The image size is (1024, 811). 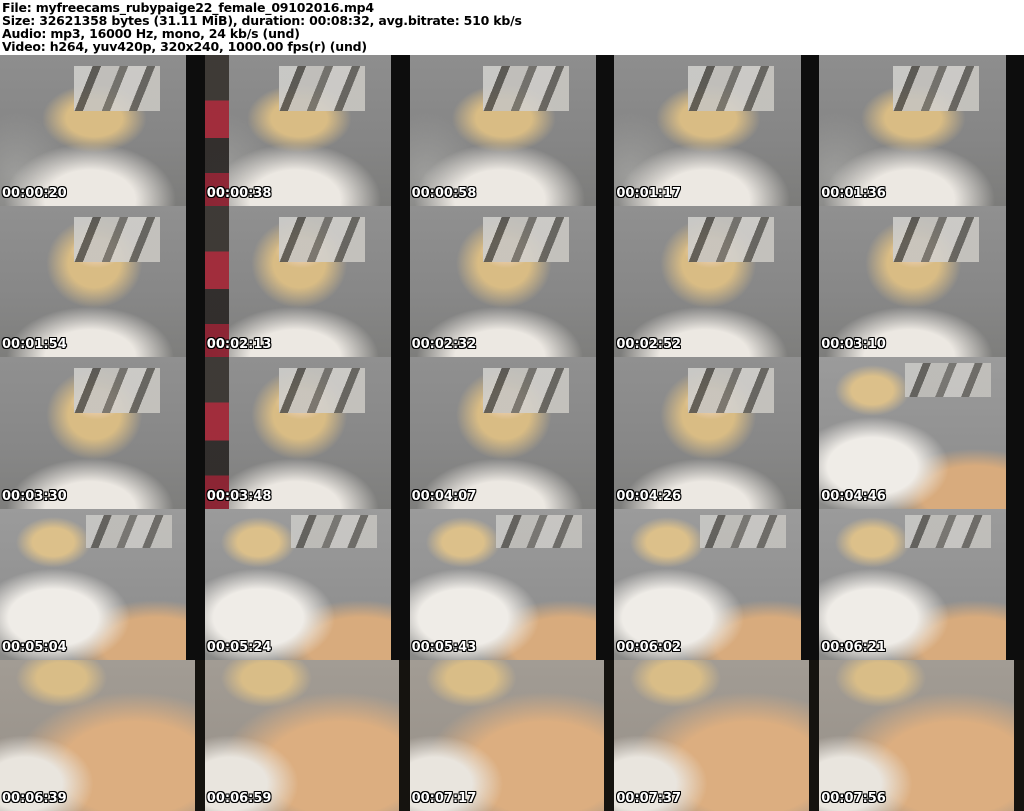 What do you see at coordinates (717, 131) in the screenshot?
I see `video-thumbnail: 00:01:17` at bounding box center [717, 131].